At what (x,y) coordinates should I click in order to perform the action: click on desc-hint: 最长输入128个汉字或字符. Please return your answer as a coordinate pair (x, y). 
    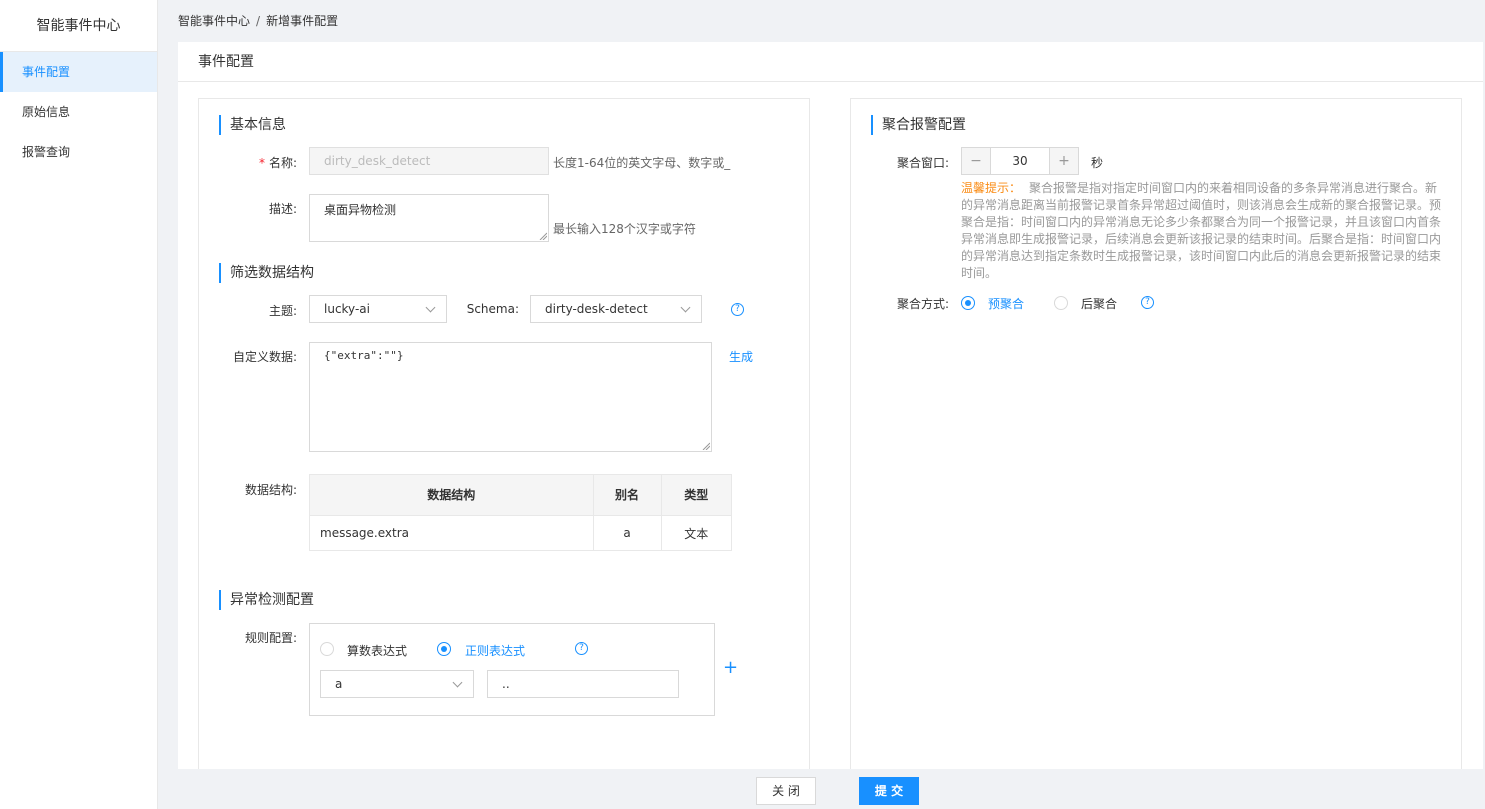
    Looking at the image, I should click on (624, 229).